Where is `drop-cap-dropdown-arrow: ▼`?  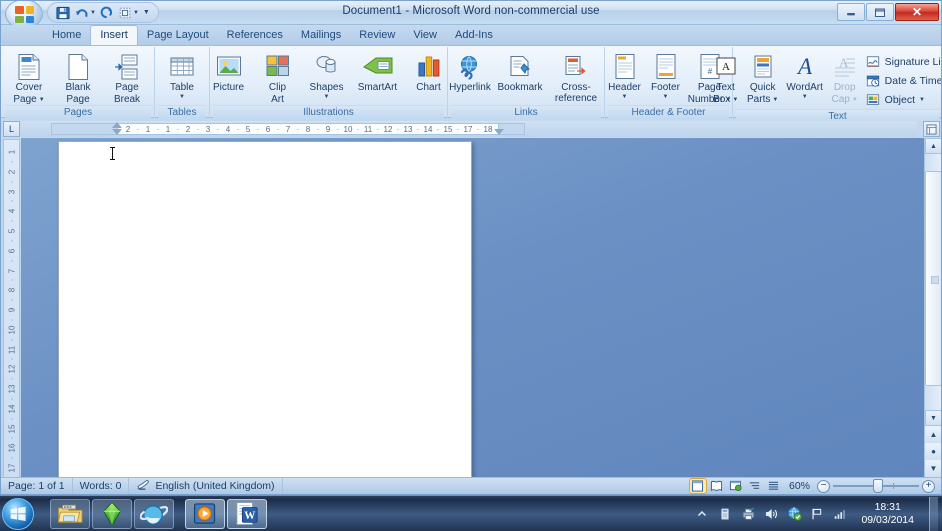
drop-cap-dropdown-arrow: ▼ is located at coordinates (855, 100).